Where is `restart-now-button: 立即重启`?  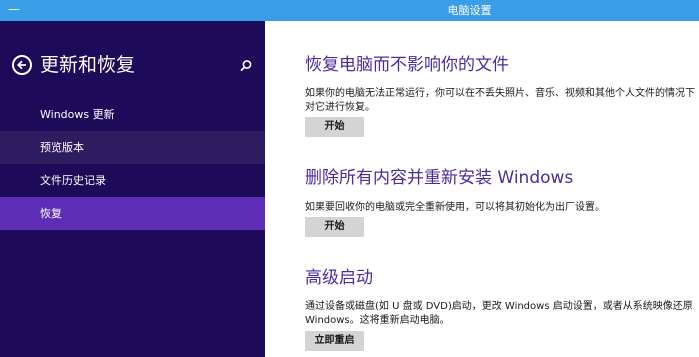
restart-now-button: 立即重启 is located at coordinates (334, 341).